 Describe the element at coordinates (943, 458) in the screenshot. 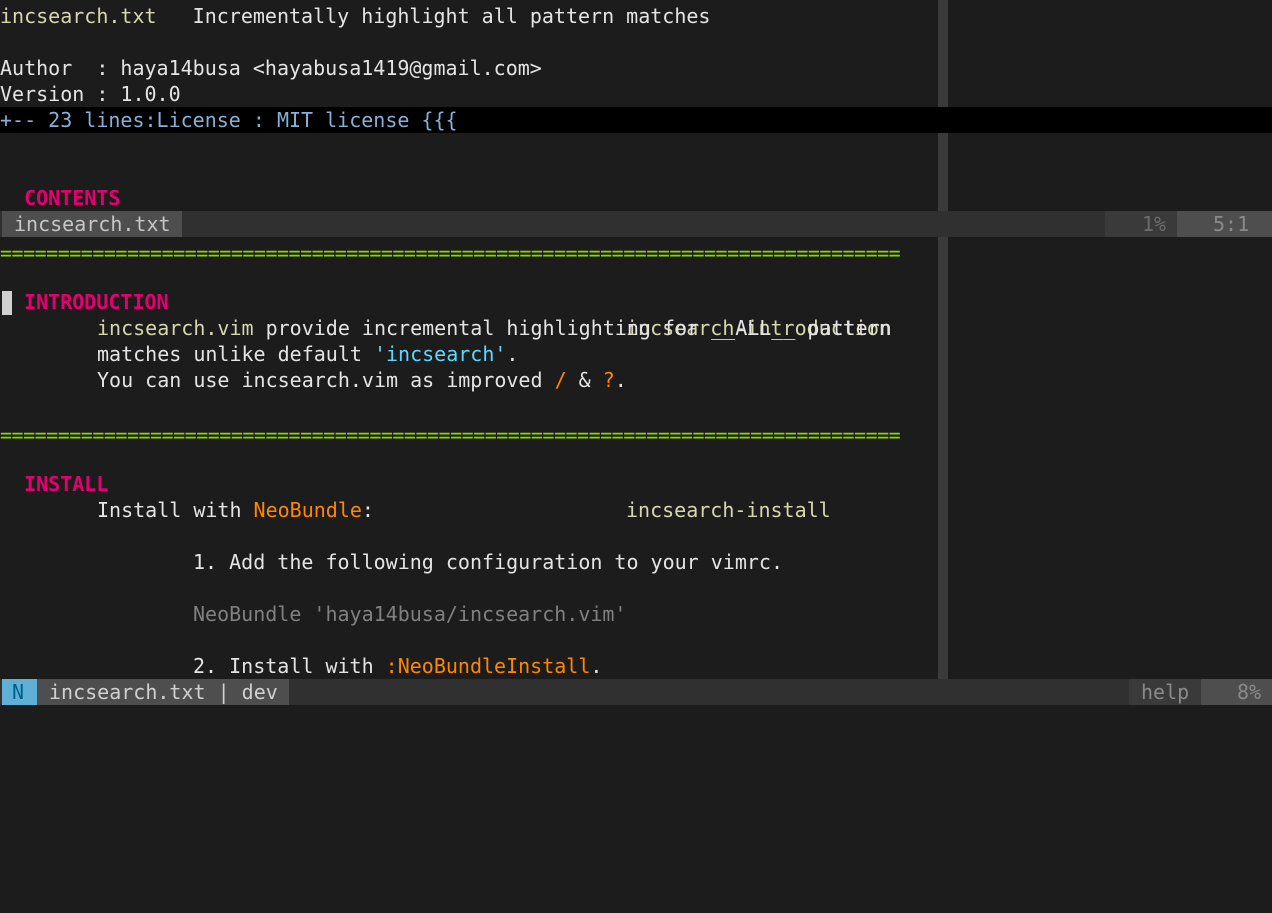

I see `vertical-split-separator-bottom` at that location.